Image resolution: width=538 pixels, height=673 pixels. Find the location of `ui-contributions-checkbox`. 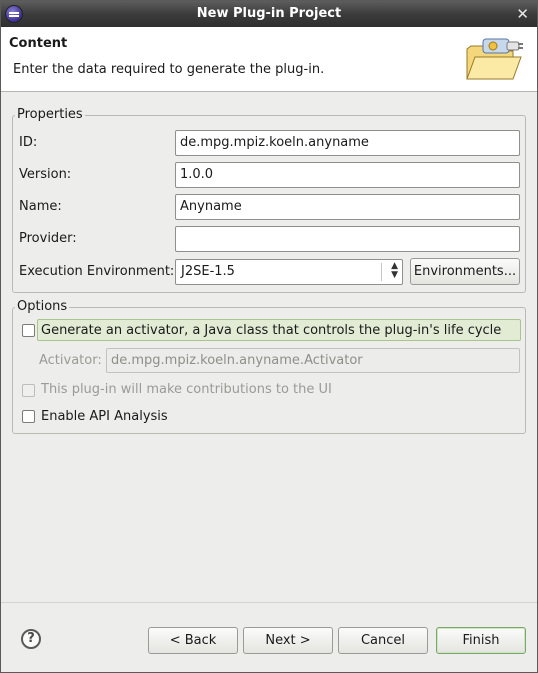

ui-contributions-checkbox is located at coordinates (28, 390).